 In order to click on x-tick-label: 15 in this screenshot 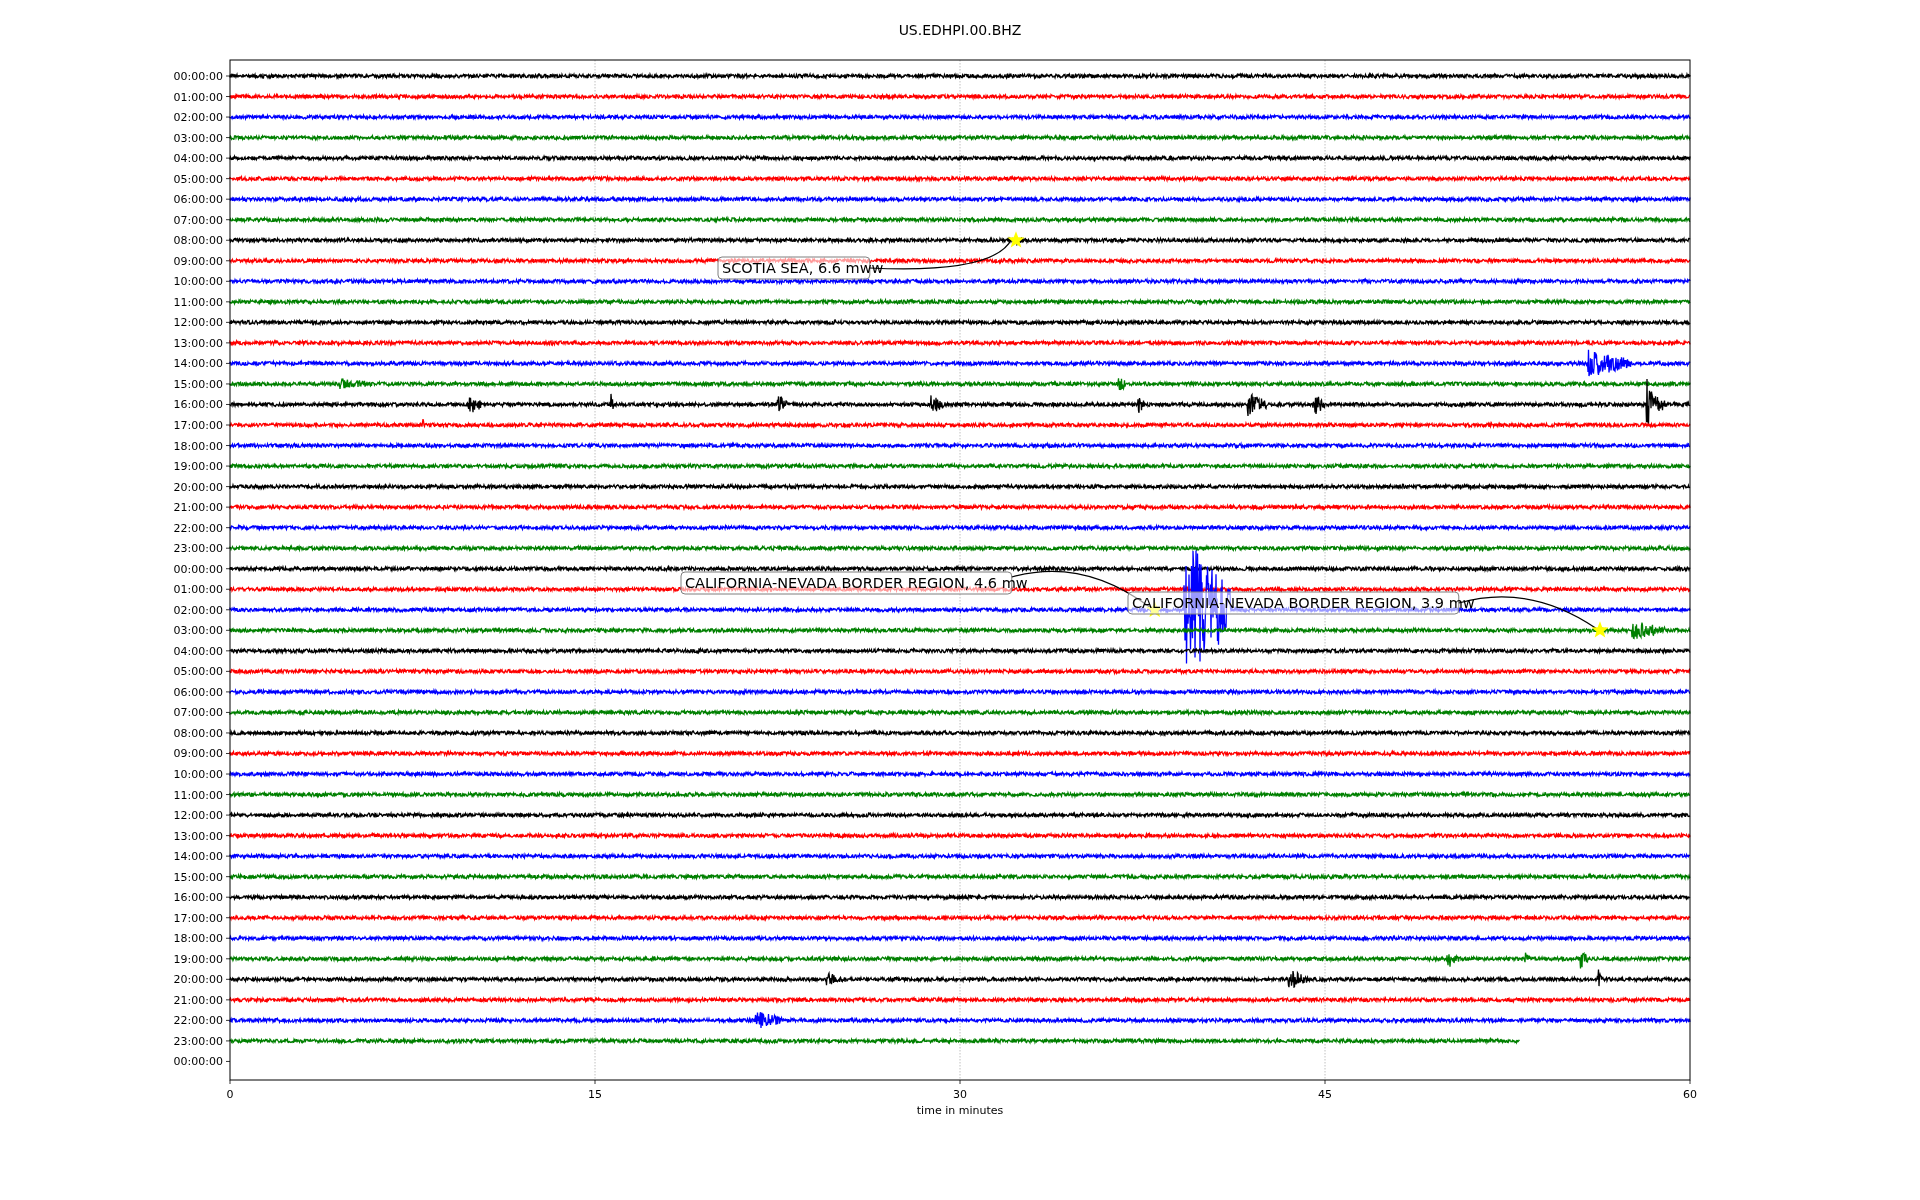, I will do `click(595, 1094)`.